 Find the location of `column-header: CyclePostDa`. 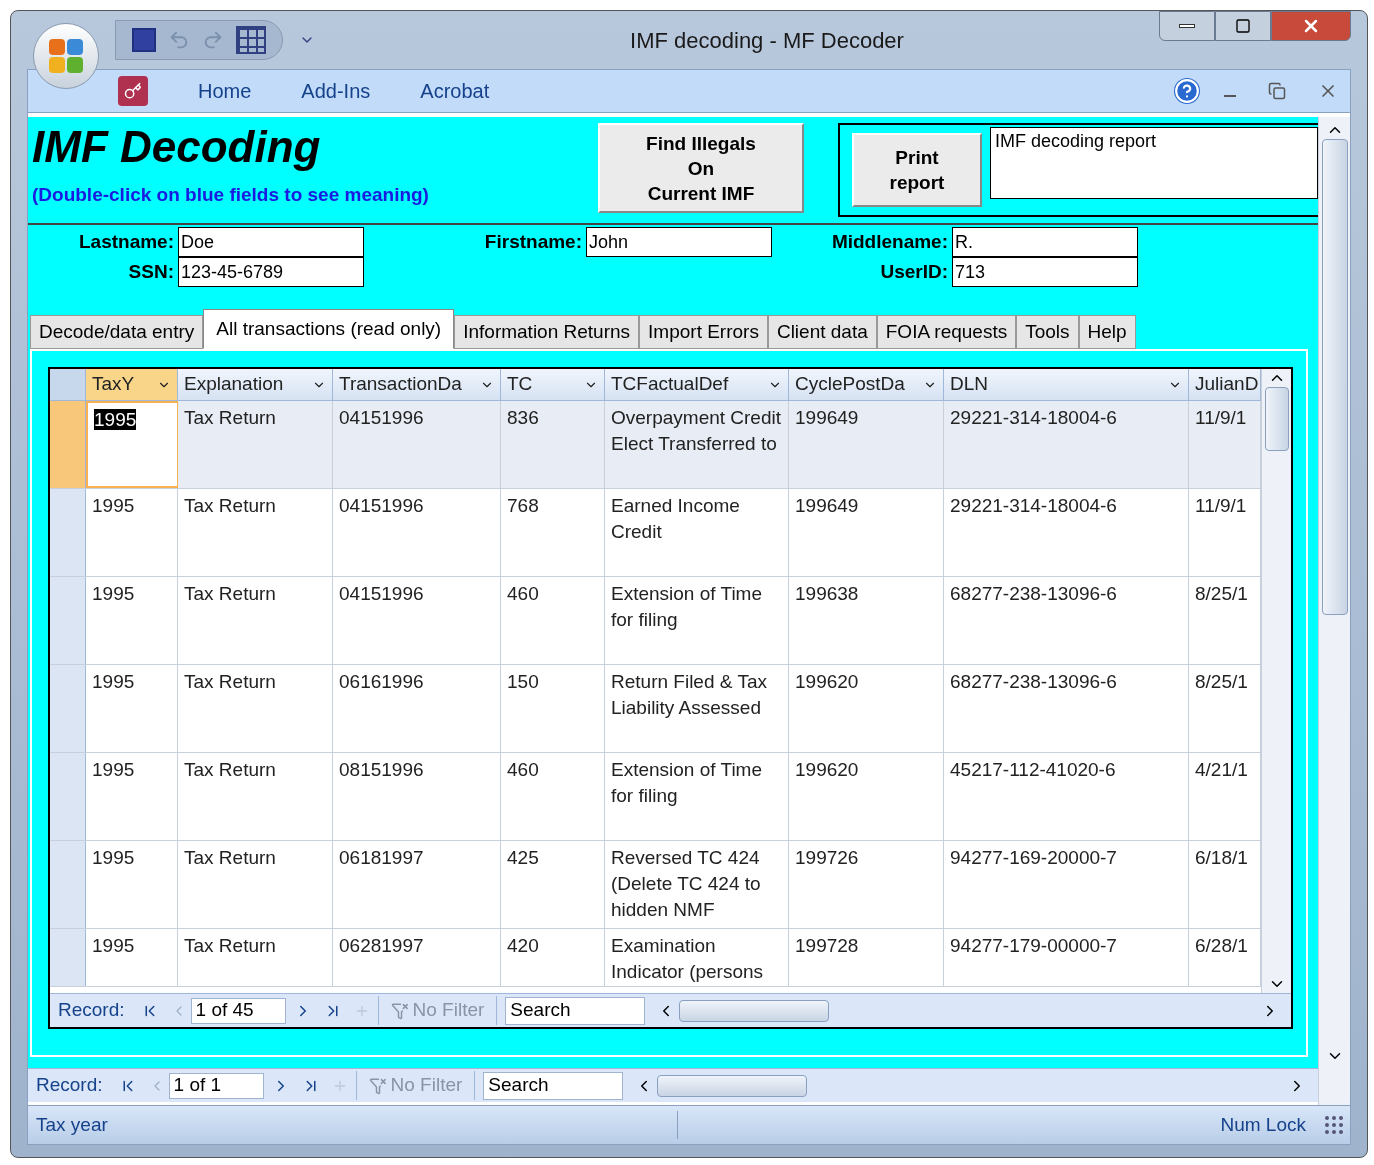

column-header: CyclePostDa is located at coordinates (866, 384).